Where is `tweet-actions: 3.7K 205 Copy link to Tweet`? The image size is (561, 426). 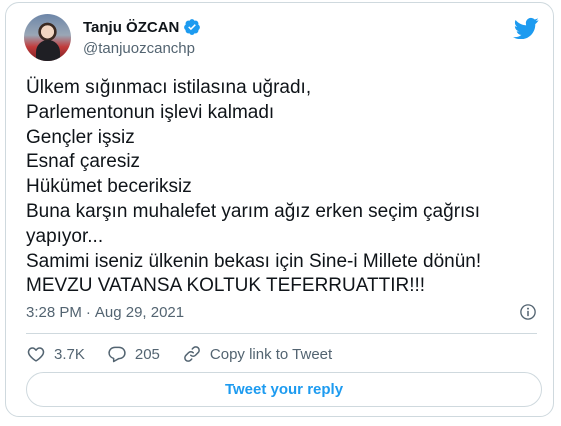 tweet-actions: 3.7K 205 Copy link to Tweet is located at coordinates (190, 354).